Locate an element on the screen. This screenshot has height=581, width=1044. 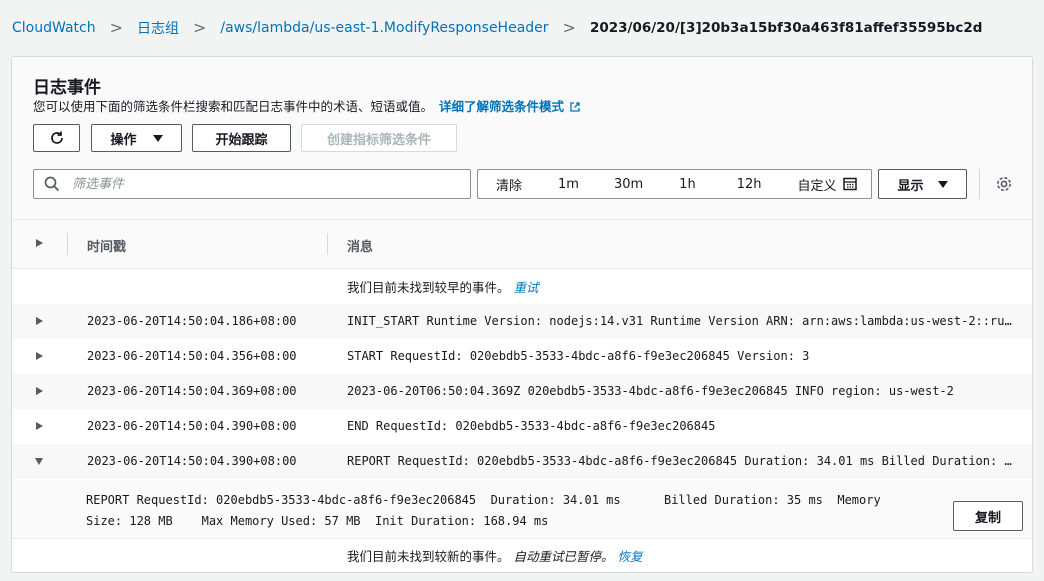
collapse-row-icon is located at coordinates (39, 461).